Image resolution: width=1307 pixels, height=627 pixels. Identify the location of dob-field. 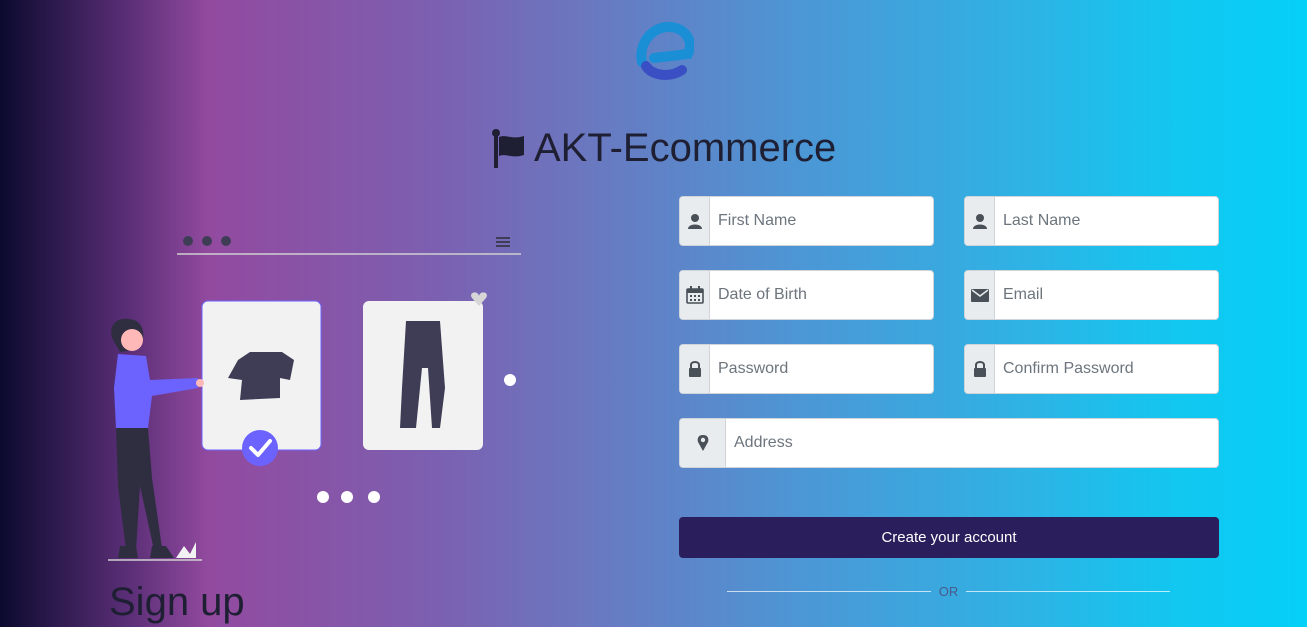
(806, 295).